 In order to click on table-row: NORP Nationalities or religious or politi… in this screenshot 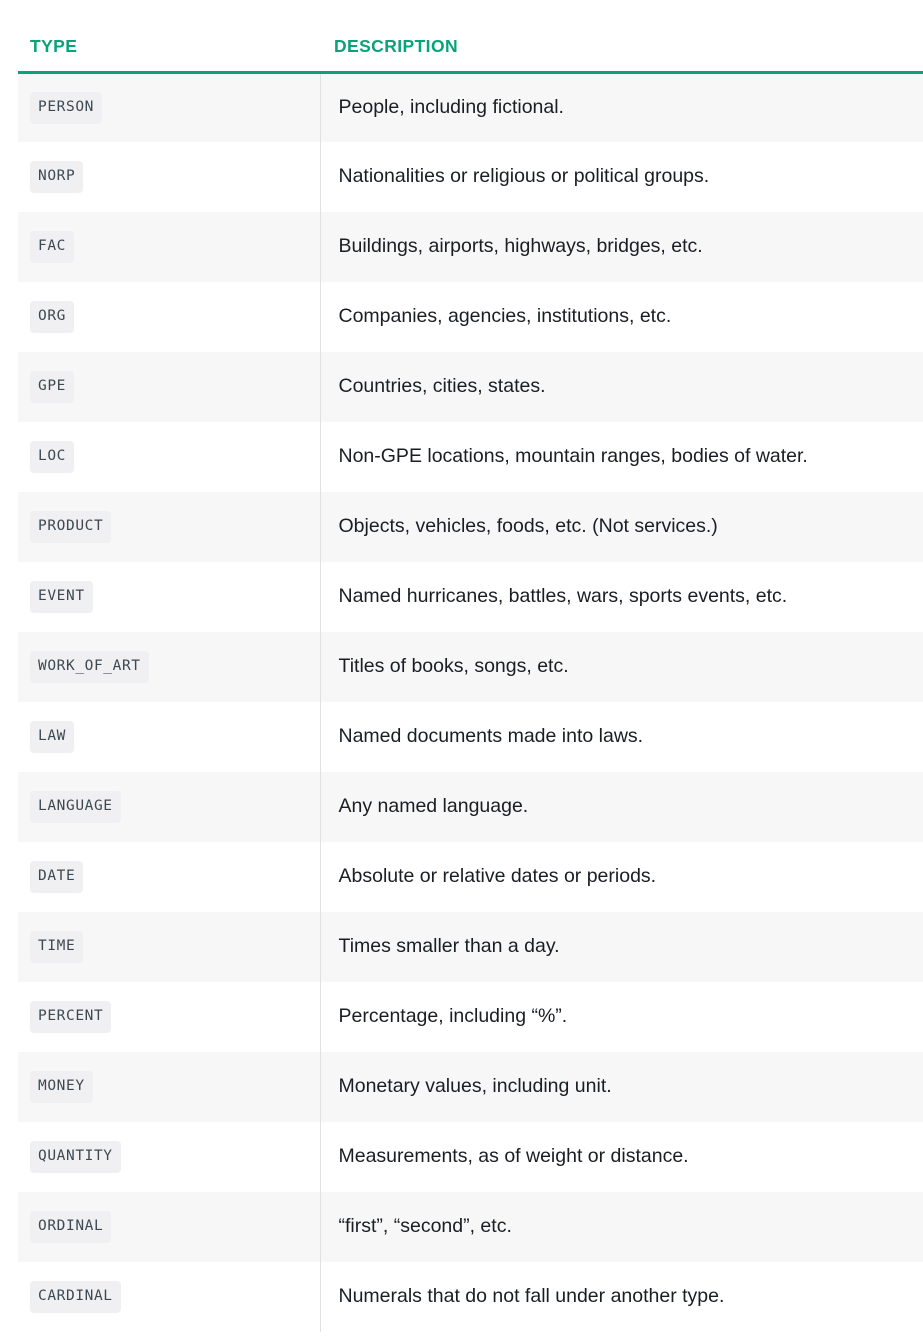, I will do `click(470, 177)`.